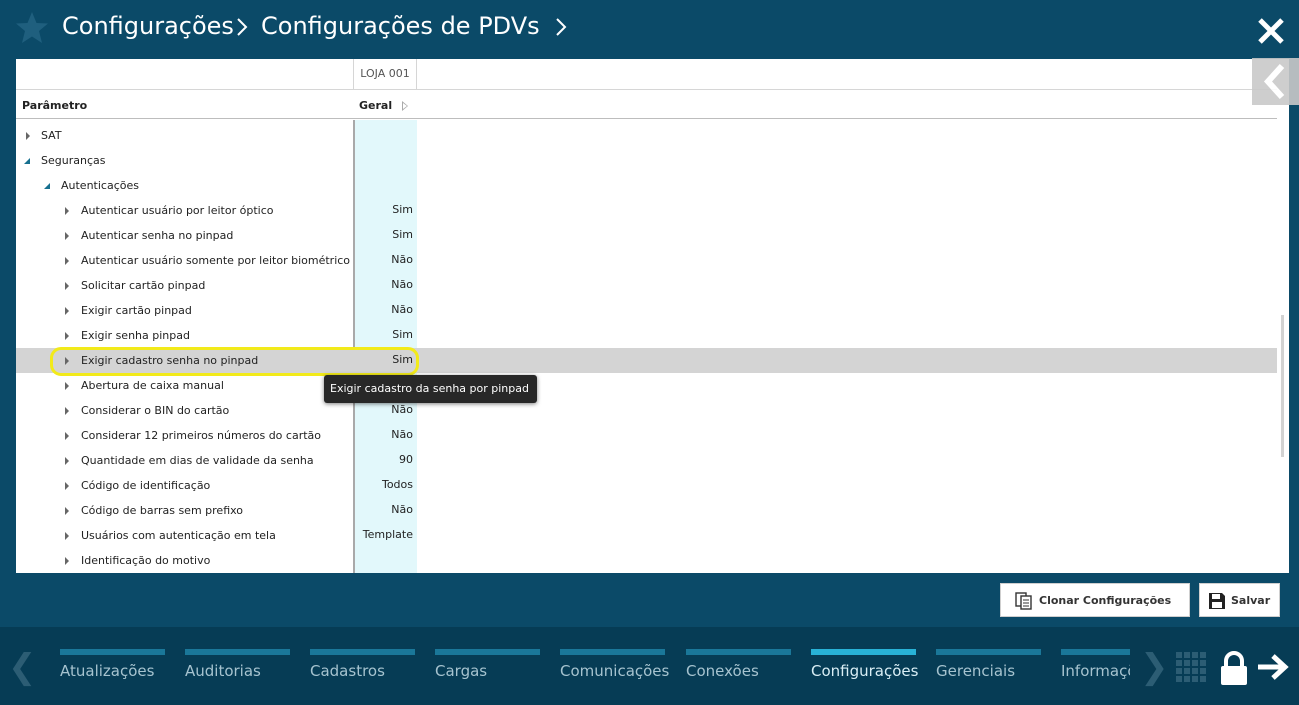 This screenshot has width=1299, height=705. I want to click on close-icon, so click(1271, 31).